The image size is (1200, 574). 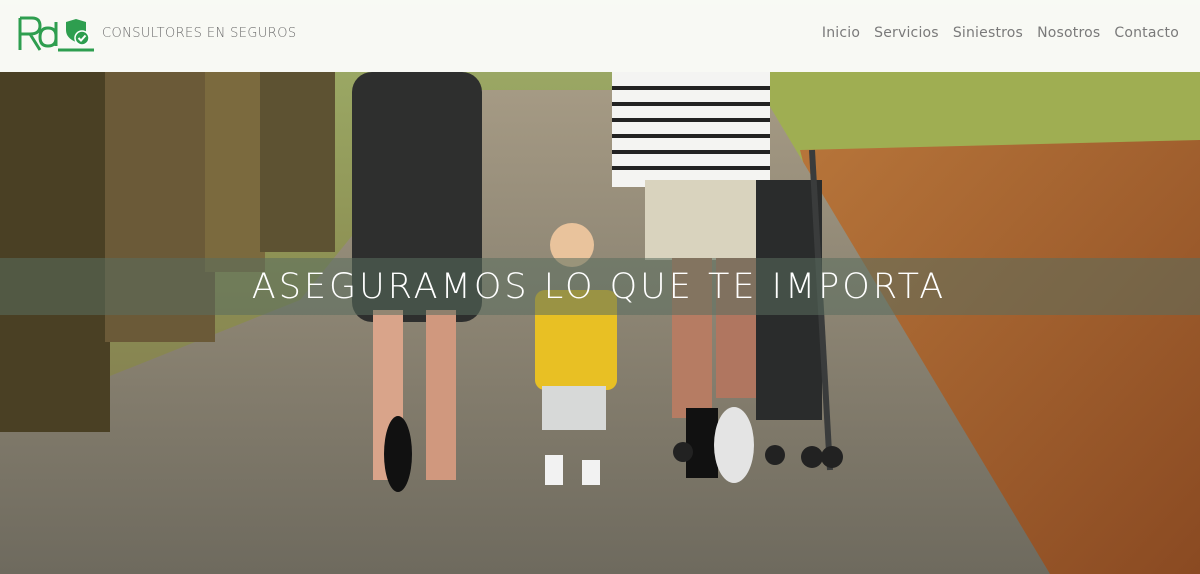 I want to click on hero-tagline: ASEGURAMOS LO QUE TE IMPORTA, so click(x=599, y=286).